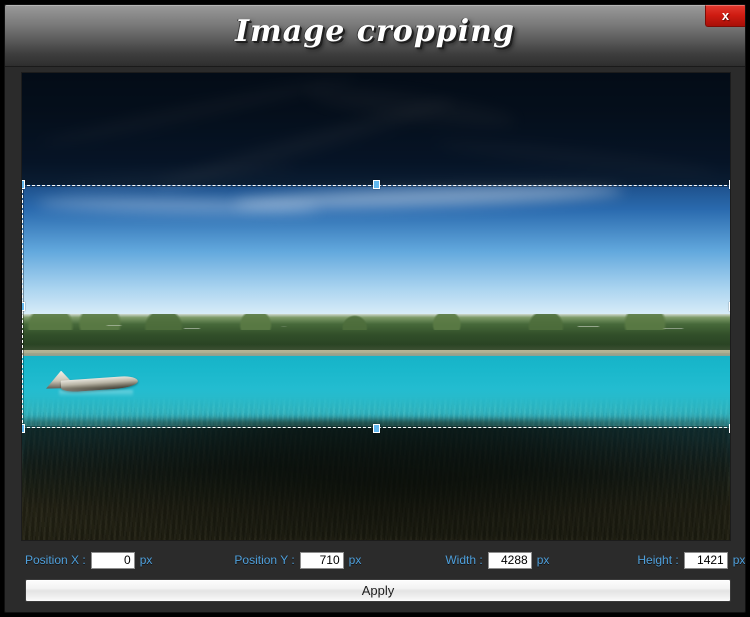 The width and height of the screenshot is (750, 617). Describe the element at coordinates (705, 560) in the screenshot. I see `height-input` at that location.